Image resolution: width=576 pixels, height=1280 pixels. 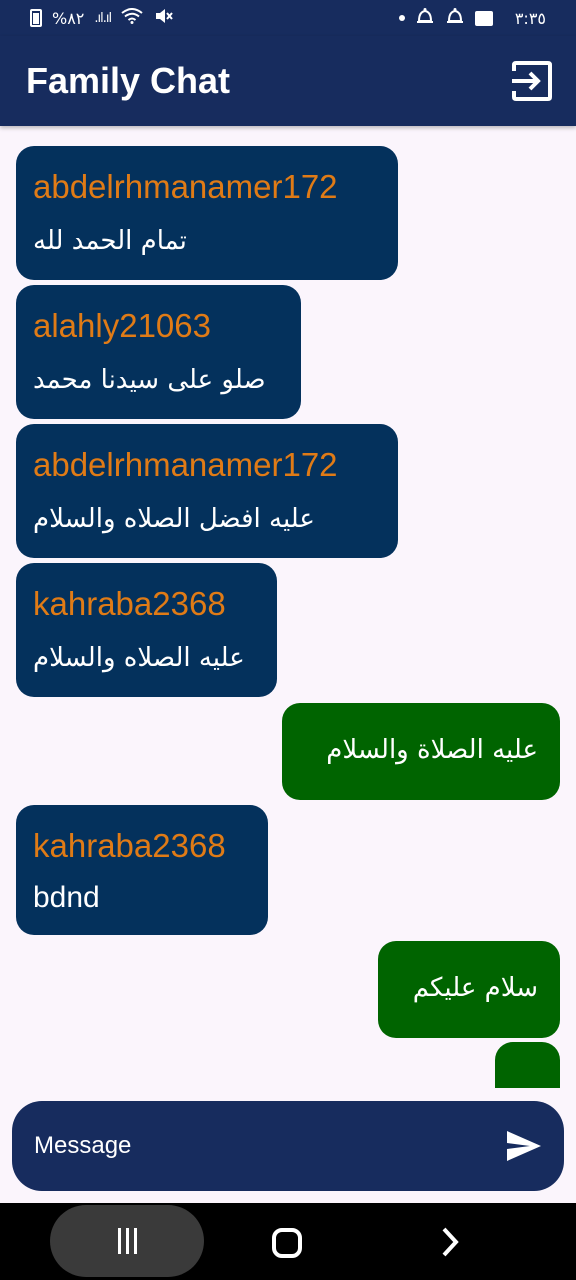 I want to click on send-button, so click(x=524, y=1146).